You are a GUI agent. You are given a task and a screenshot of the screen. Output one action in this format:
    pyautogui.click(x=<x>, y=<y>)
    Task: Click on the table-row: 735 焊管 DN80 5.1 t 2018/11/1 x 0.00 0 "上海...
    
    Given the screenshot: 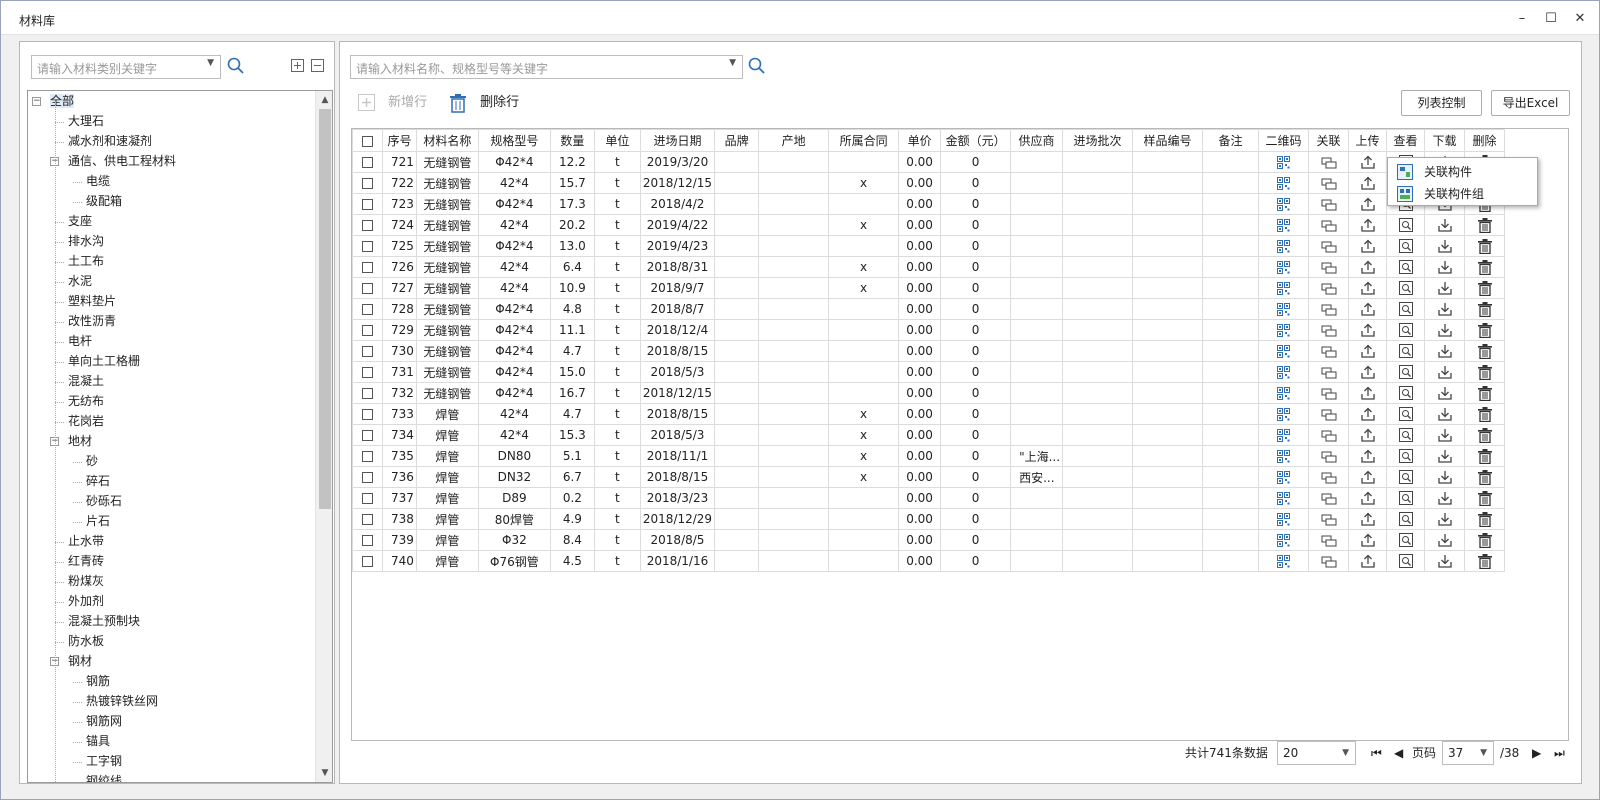 What is the action you would take?
    pyautogui.click(x=929, y=456)
    